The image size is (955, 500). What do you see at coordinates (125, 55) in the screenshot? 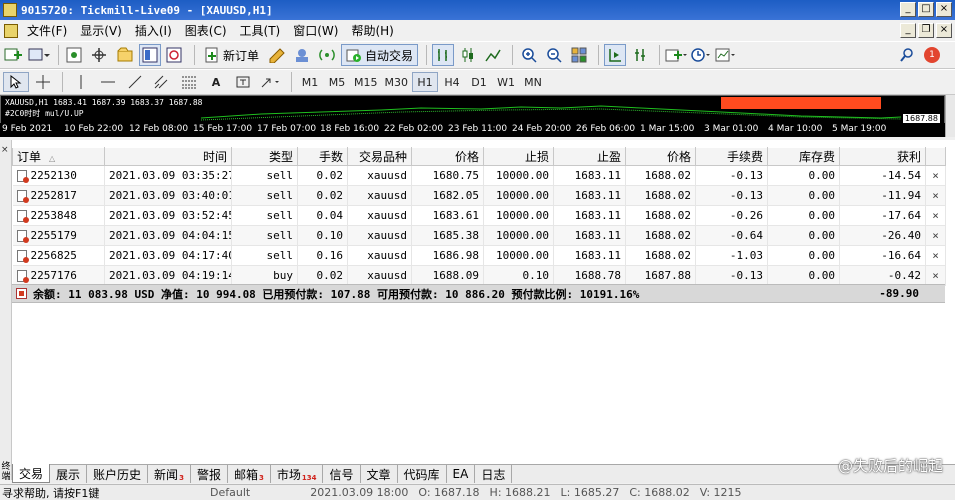
I see `navigator-icon` at bounding box center [125, 55].